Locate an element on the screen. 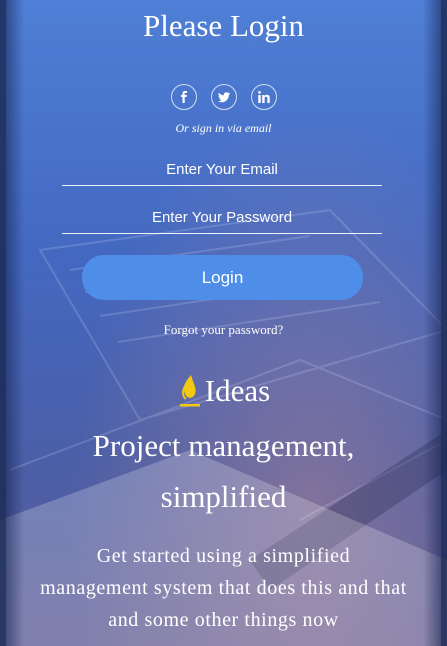 The height and width of the screenshot is (646, 447). twitter-icon is located at coordinates (223, 97).